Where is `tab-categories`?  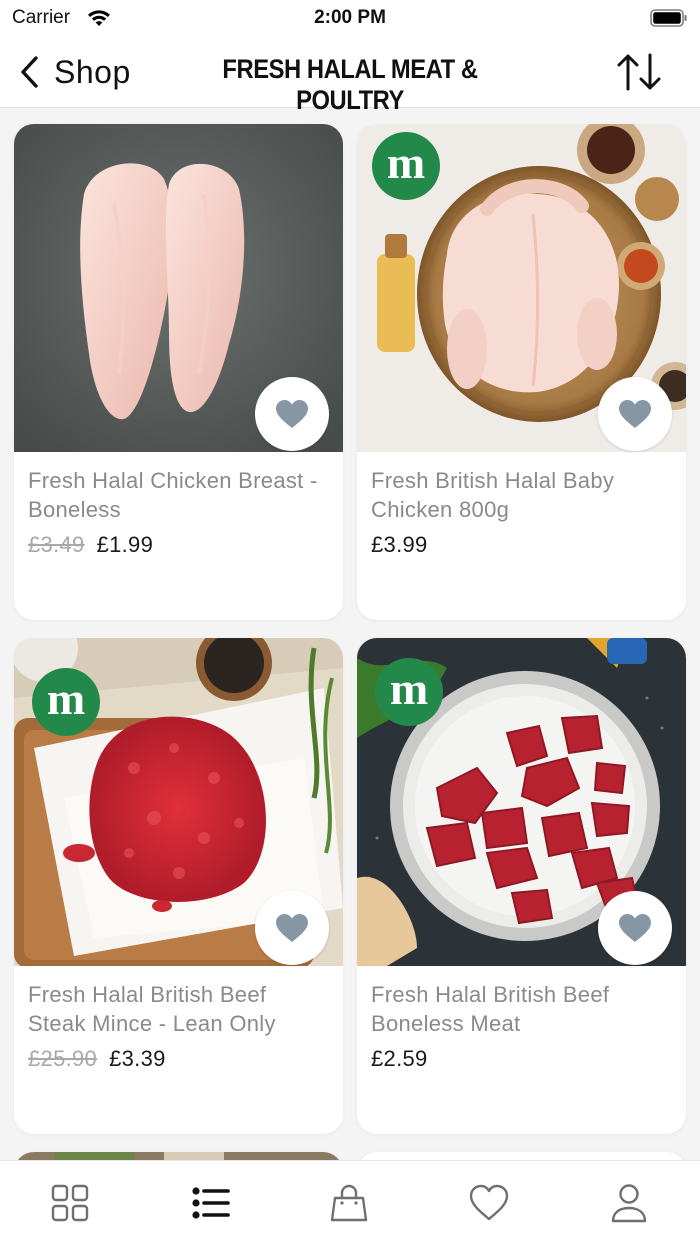 tab-categories is located at coordinates (210, 1203).